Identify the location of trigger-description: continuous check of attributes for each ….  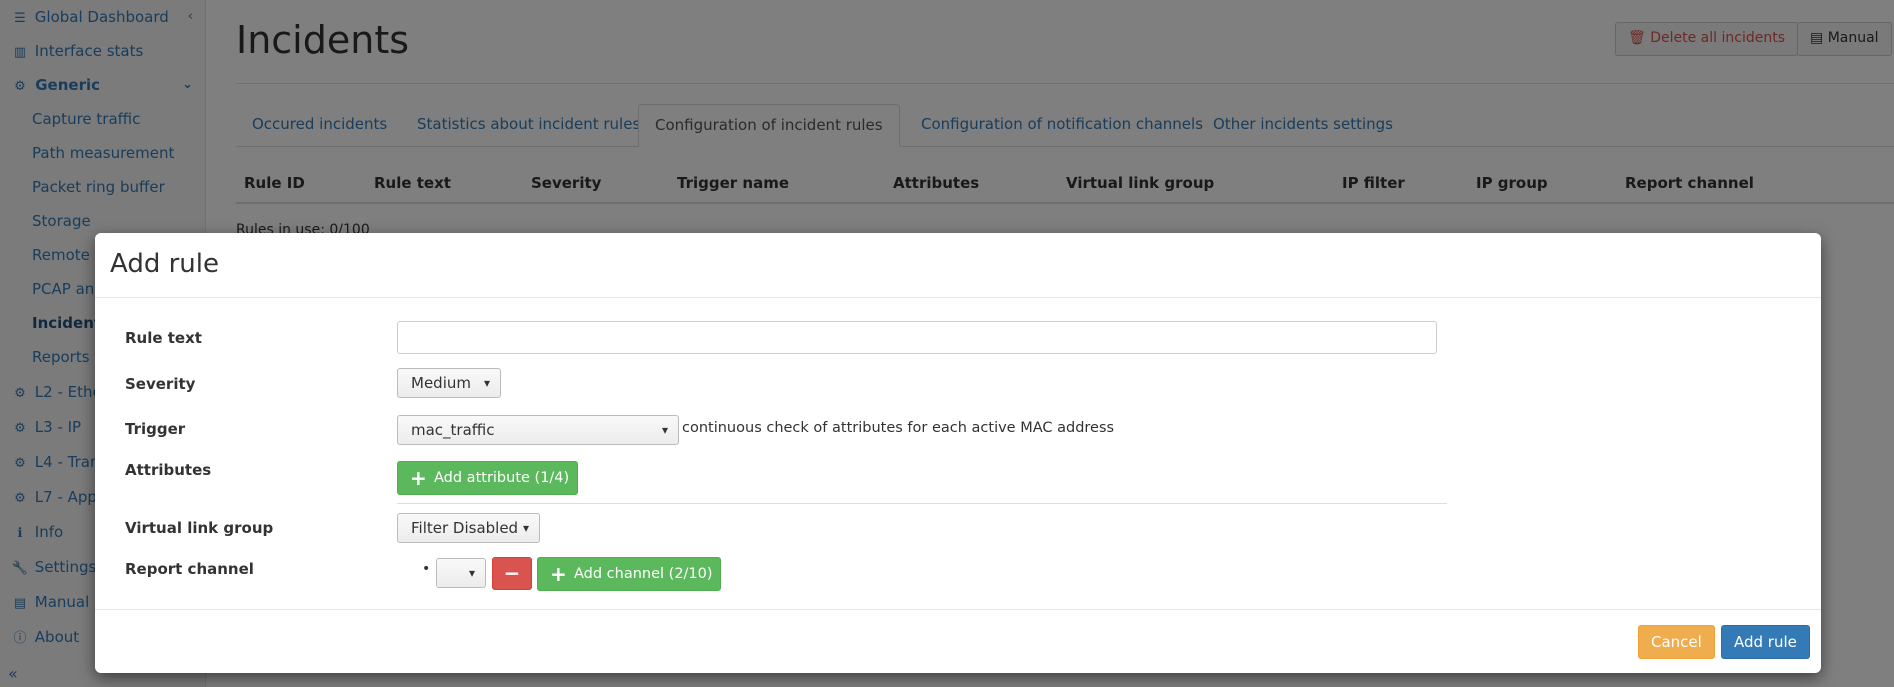
(898, 428).